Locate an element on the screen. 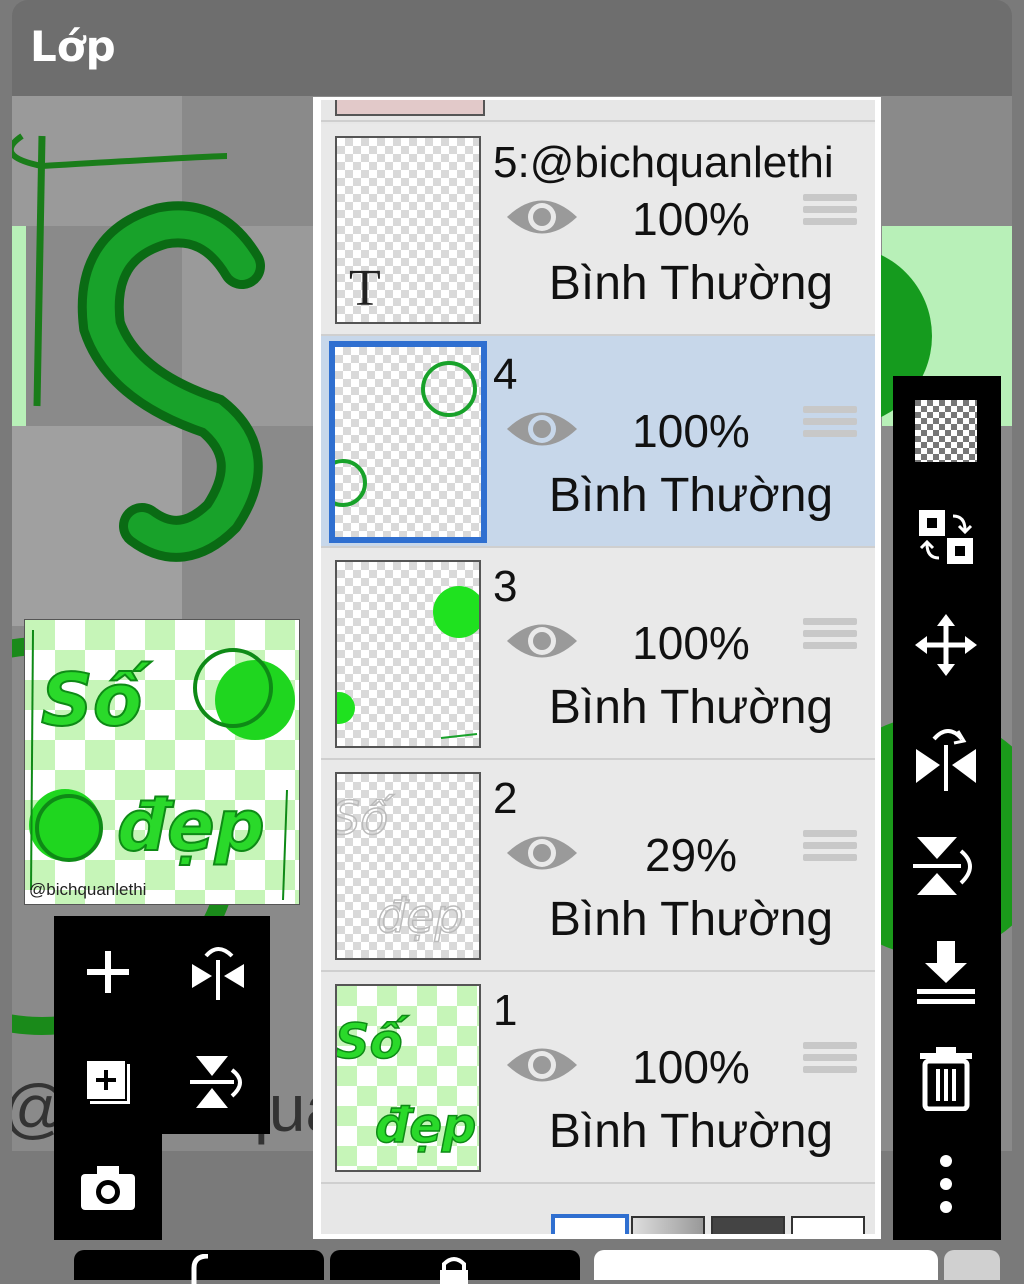 The height and width of the screenshot is (1284, 1024). thumb-text-line2: đẹp is located at coordinates (191, 826).